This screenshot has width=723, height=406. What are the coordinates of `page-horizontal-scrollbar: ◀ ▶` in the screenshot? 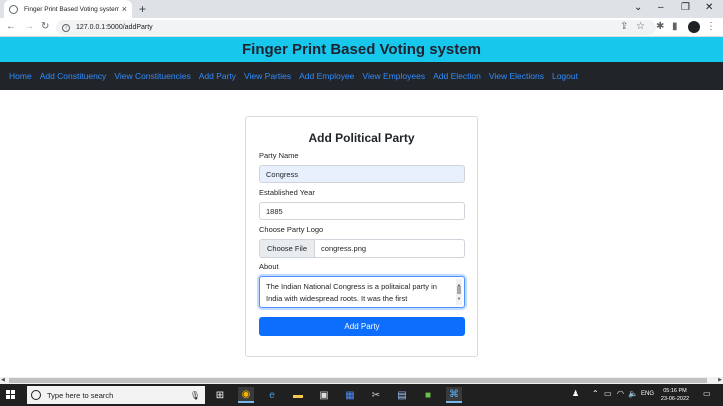 It's located at (361, 380).